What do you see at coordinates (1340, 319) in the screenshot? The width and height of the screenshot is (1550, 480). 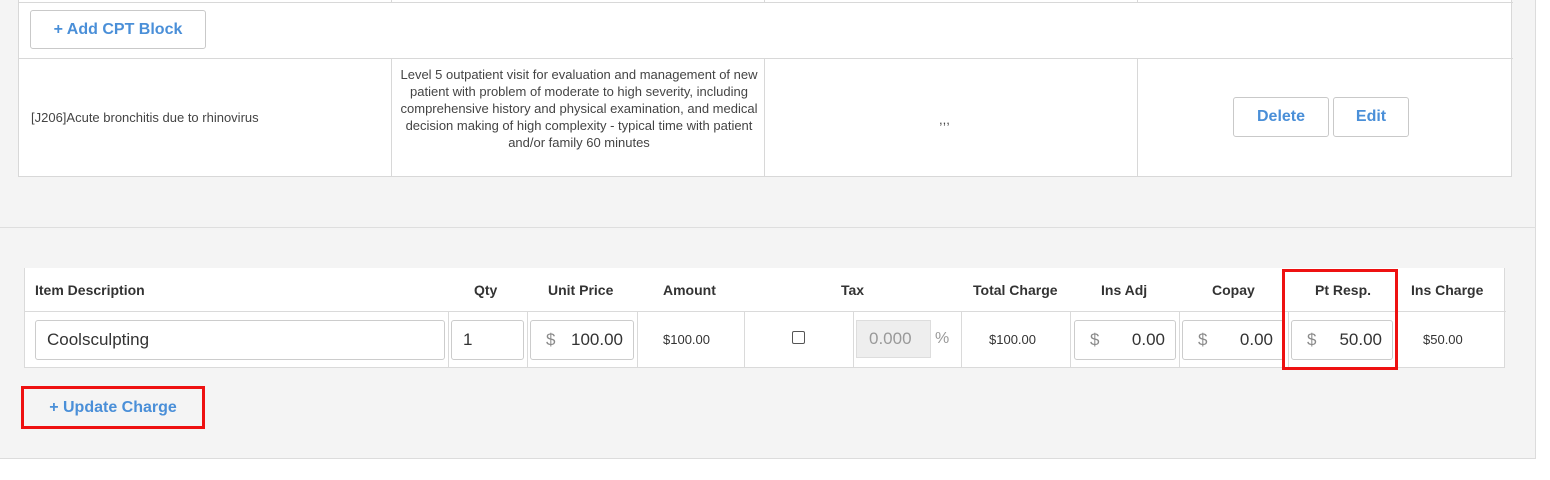 I see `pt-resp-highlight` at bounding box center [1340, 319].